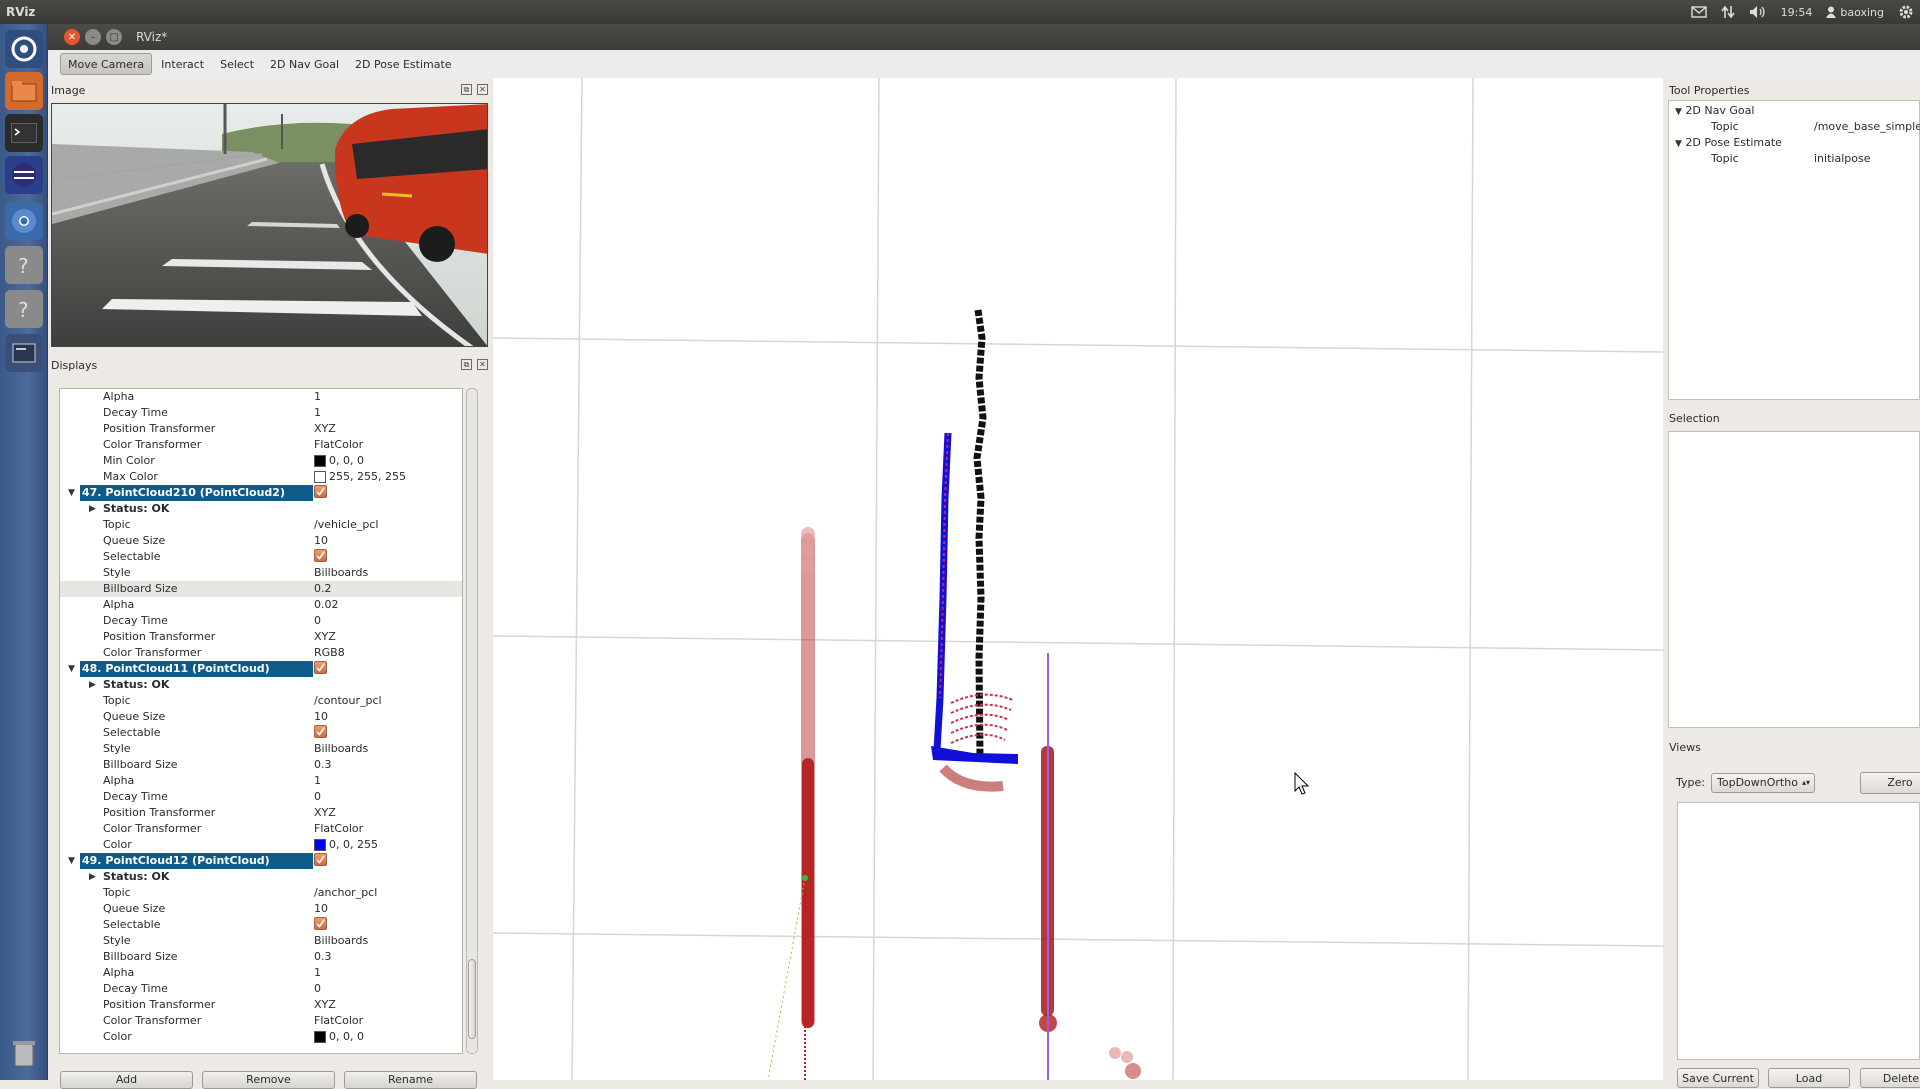 The image size is (1920, 1089). Describe the element at coordinates (268, 1080) in the screenshot. I see `remove-display-button: Remove` at that location.